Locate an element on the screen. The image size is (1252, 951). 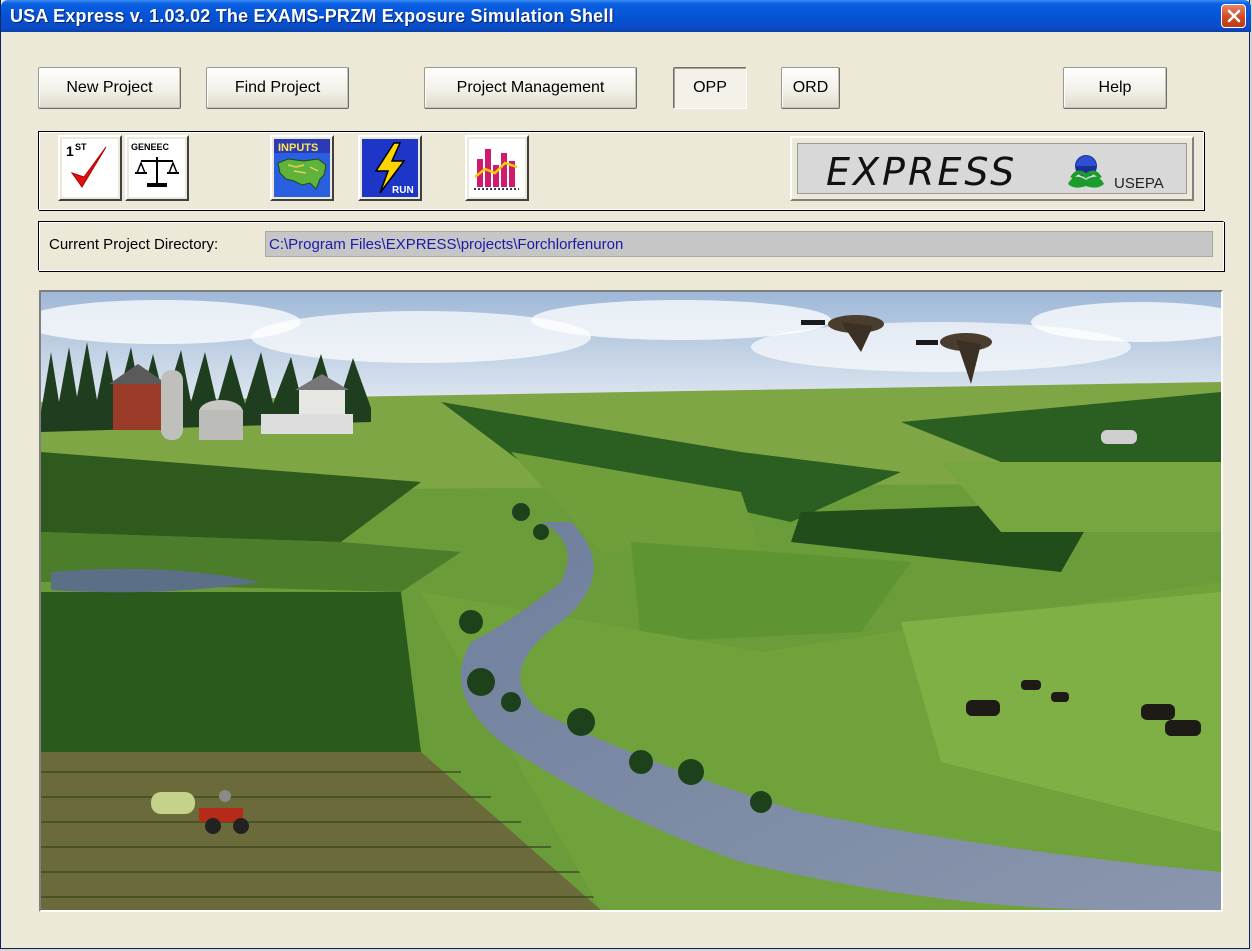
svg-text: 1 is located at coordinates (70, 151).